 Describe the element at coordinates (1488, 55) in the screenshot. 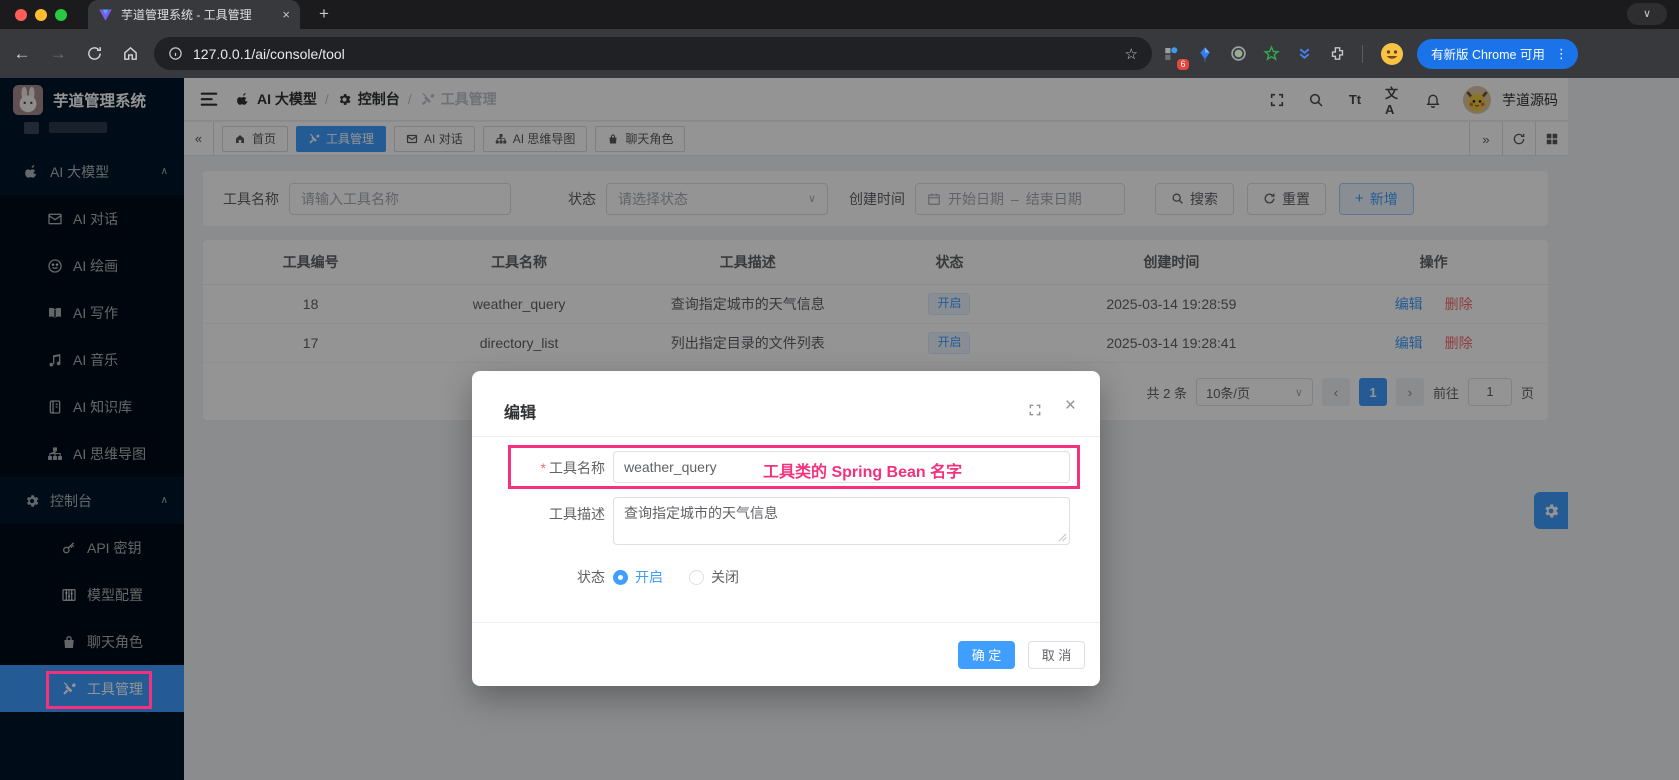

I see `chrome-update-label: 有新版 Chrome 可用` at that location.